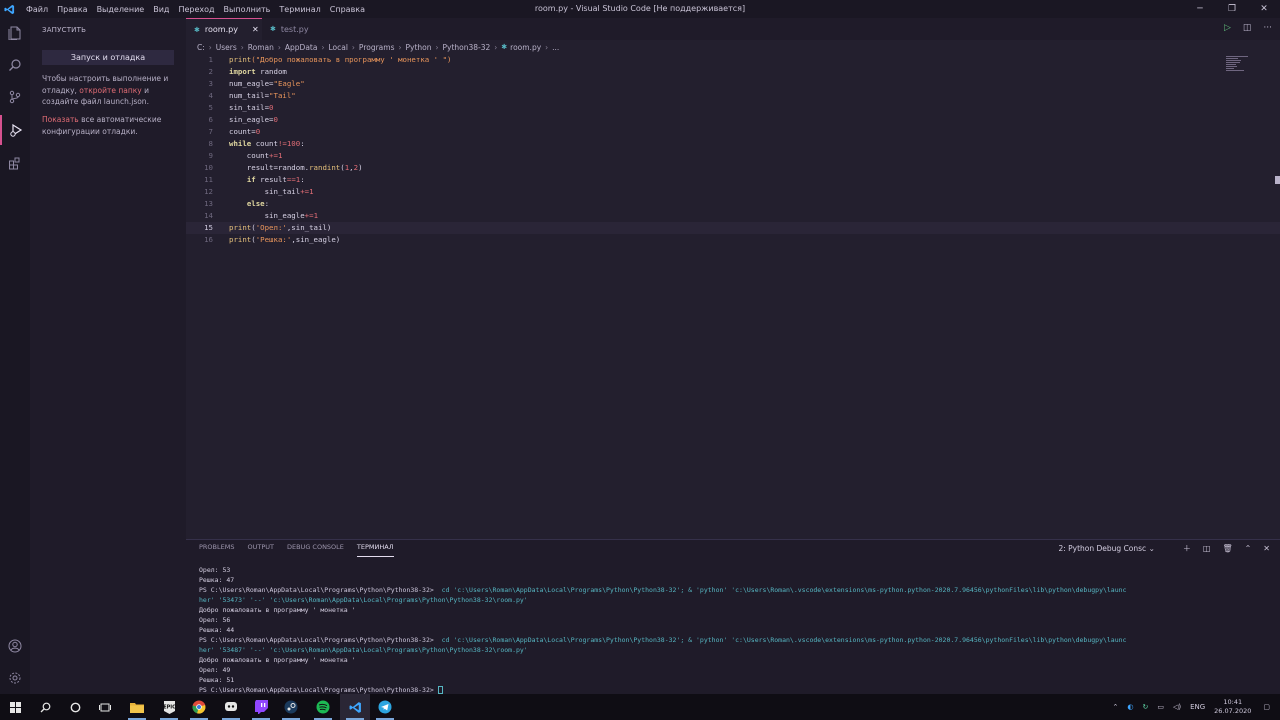 The image size is (1280, 720). Describe the element at coordinates (1266, 707) in the screenshot. I see `notifications-icon: ▢` at that location.